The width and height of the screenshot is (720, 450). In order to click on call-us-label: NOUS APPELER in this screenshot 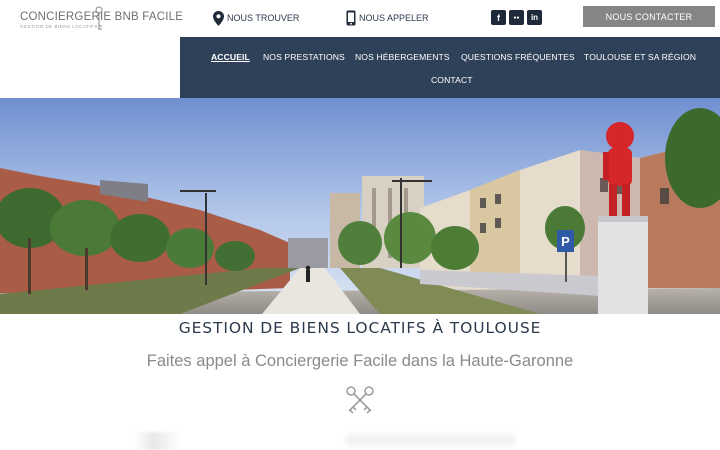, I will do `click(394, 18)`.